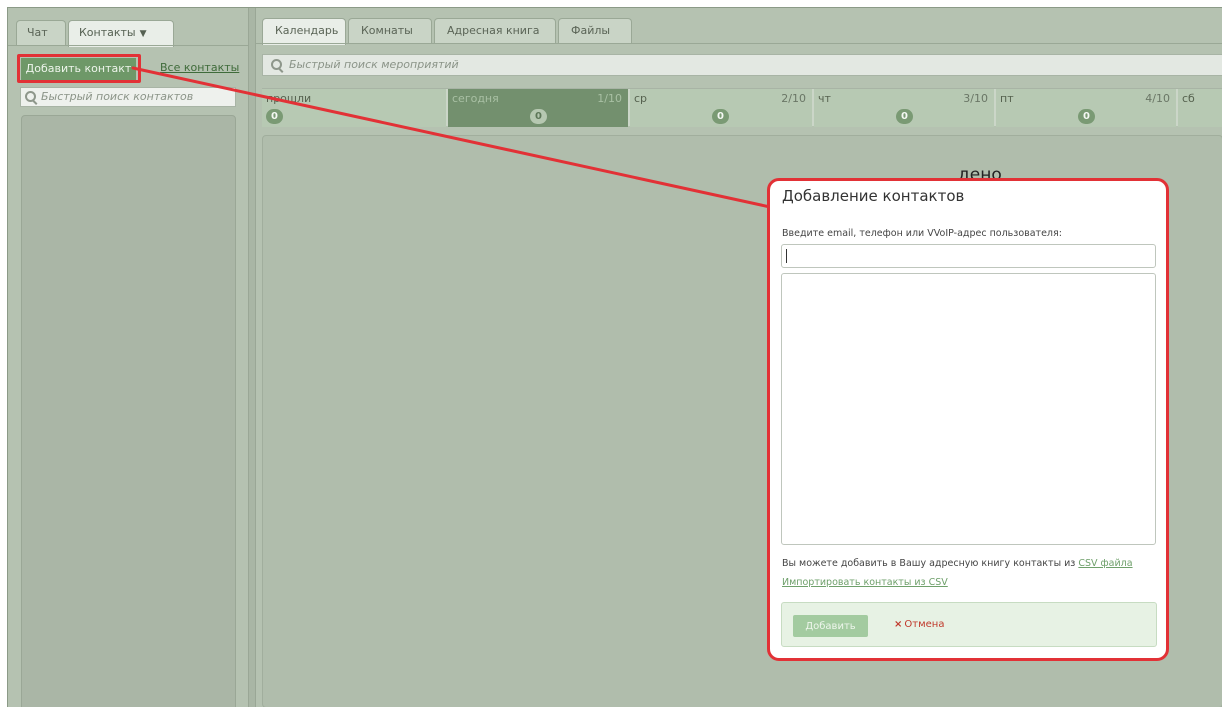 This screenshot has height=707, width=1222. What do you see at coordinates (904, 108) in the screenshot?
I see `day-thu: чт 3/10 0` at bounding box center [904, 108].